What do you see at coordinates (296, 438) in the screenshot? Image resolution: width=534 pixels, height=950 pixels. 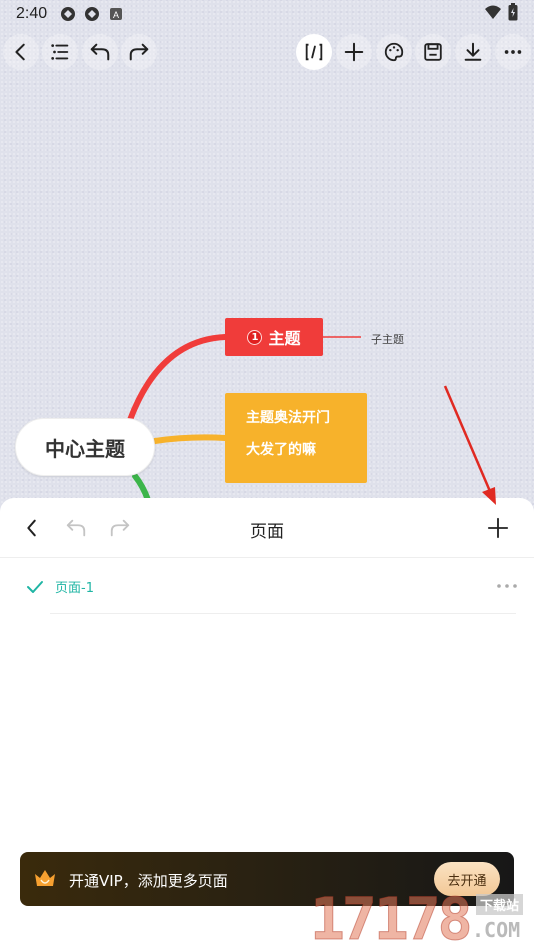 I see `topic-node-orange: 主题奥法开门 大发了的嘛` at bounding box center [296, 438].